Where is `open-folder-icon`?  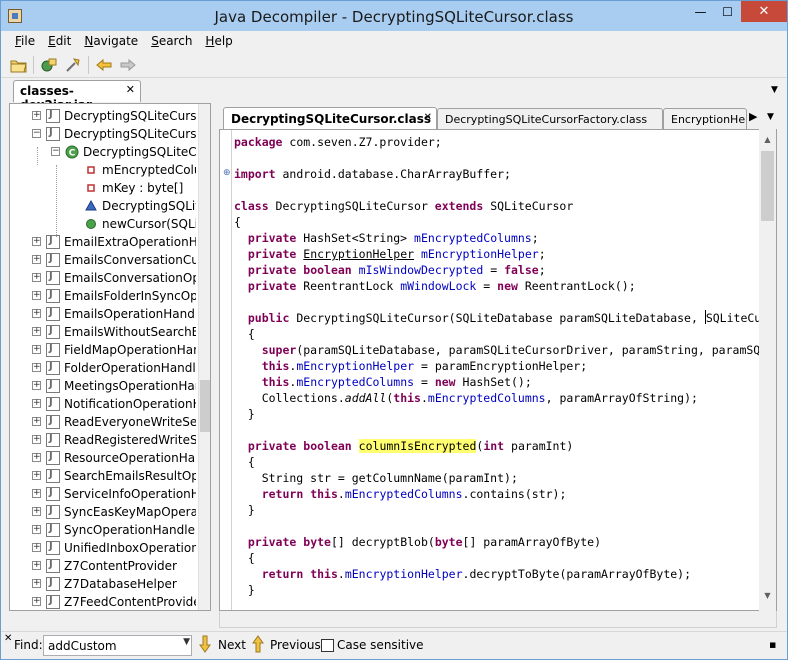 open-folder-icon is located at coordinates (19, 65).